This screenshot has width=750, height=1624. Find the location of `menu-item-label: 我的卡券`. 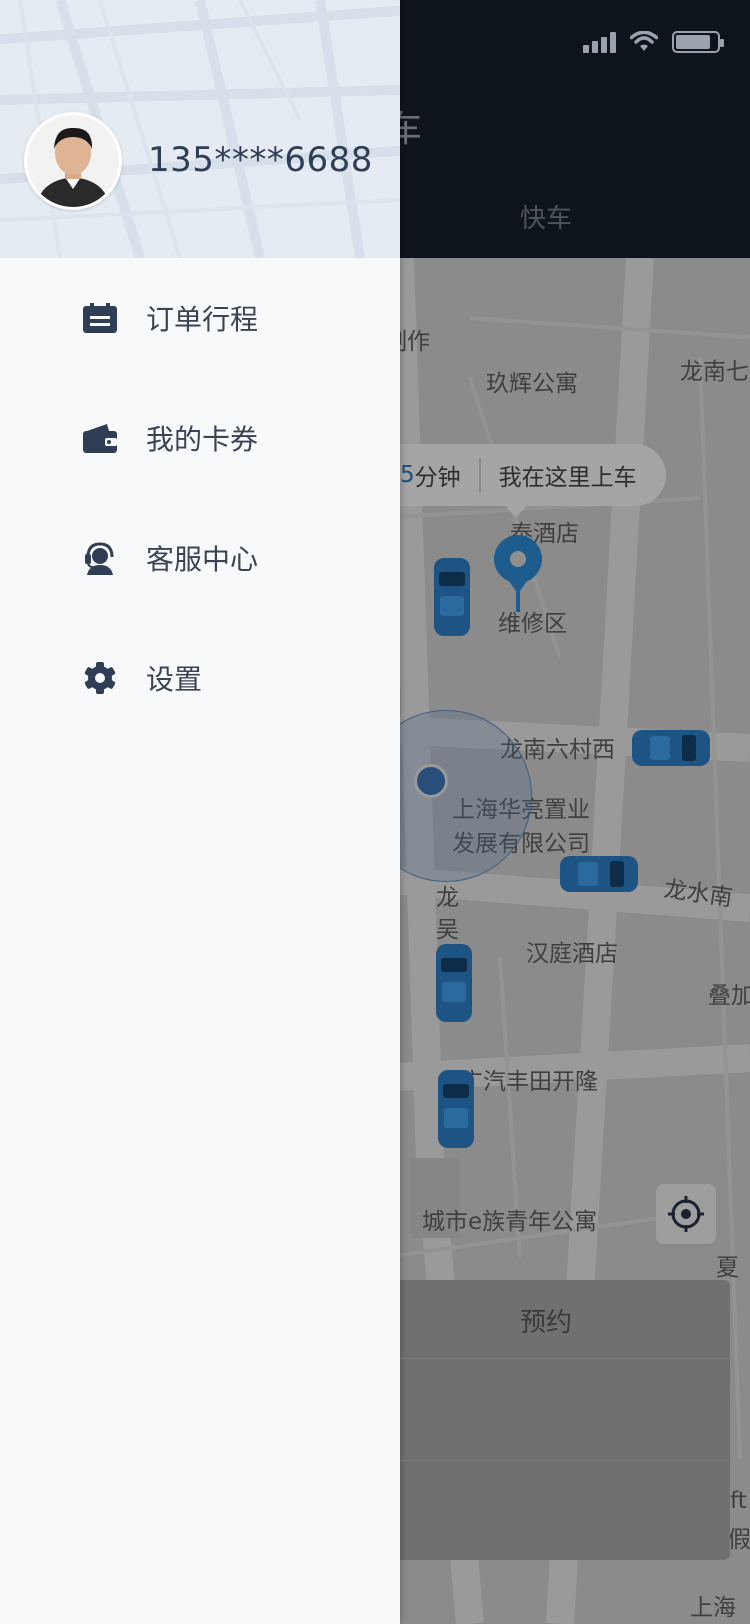

menu-item-label: 我的卡券 is located at coordinates (202, 439).